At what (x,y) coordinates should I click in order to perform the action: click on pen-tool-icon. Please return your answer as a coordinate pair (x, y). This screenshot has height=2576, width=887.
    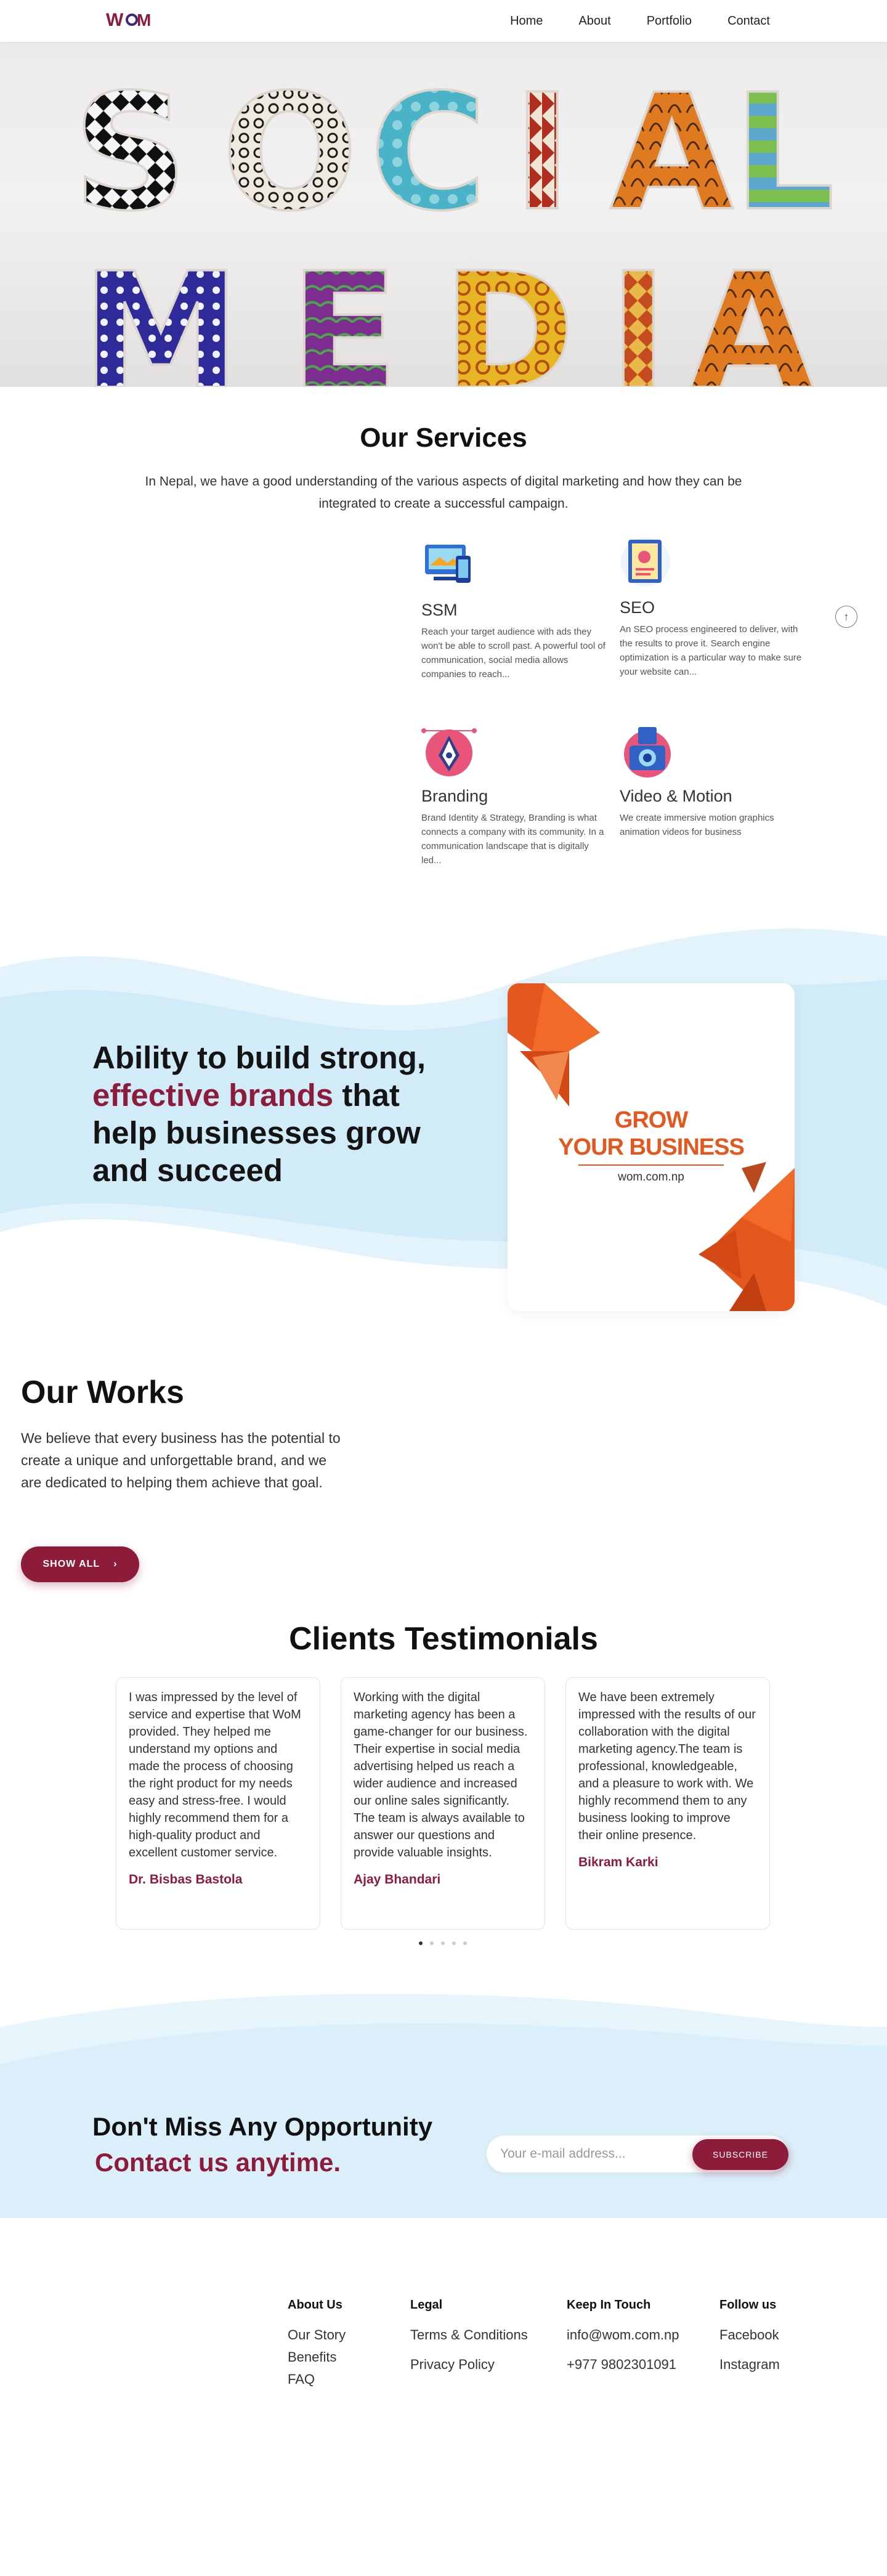
    Looking at the image, I should click on (449, 752).